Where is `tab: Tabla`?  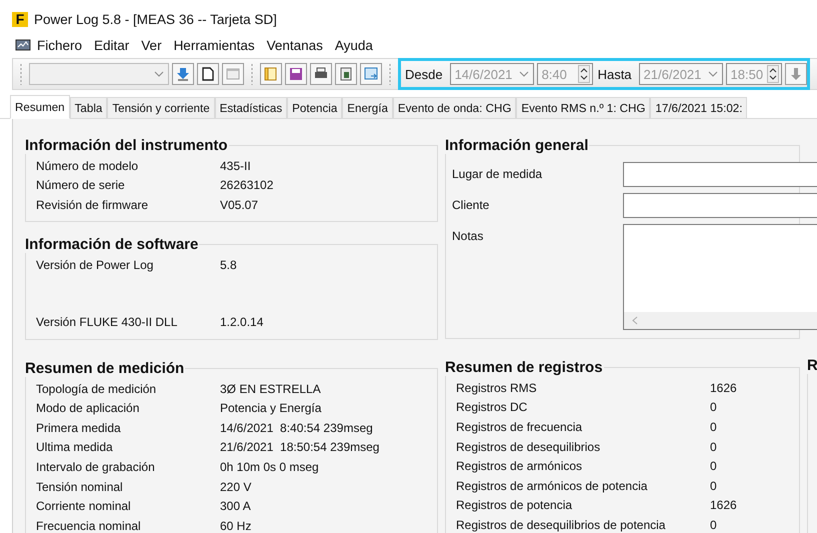 tab: Tabla is located at coordinates (89, 107).